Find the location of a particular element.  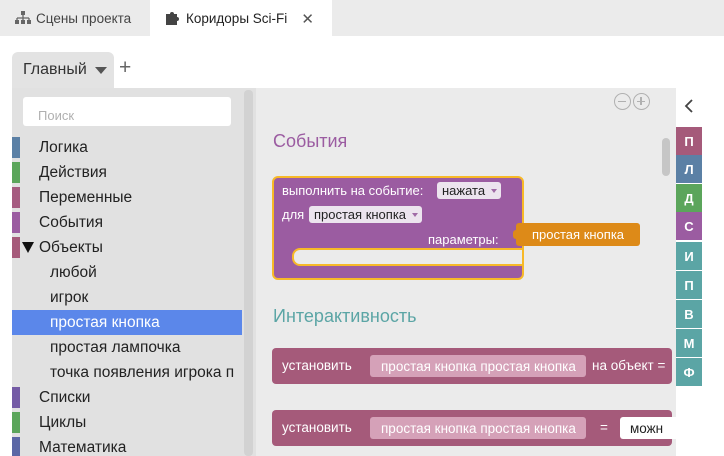

parameter-block: простая кнопка is located at coordinates (576, 234).